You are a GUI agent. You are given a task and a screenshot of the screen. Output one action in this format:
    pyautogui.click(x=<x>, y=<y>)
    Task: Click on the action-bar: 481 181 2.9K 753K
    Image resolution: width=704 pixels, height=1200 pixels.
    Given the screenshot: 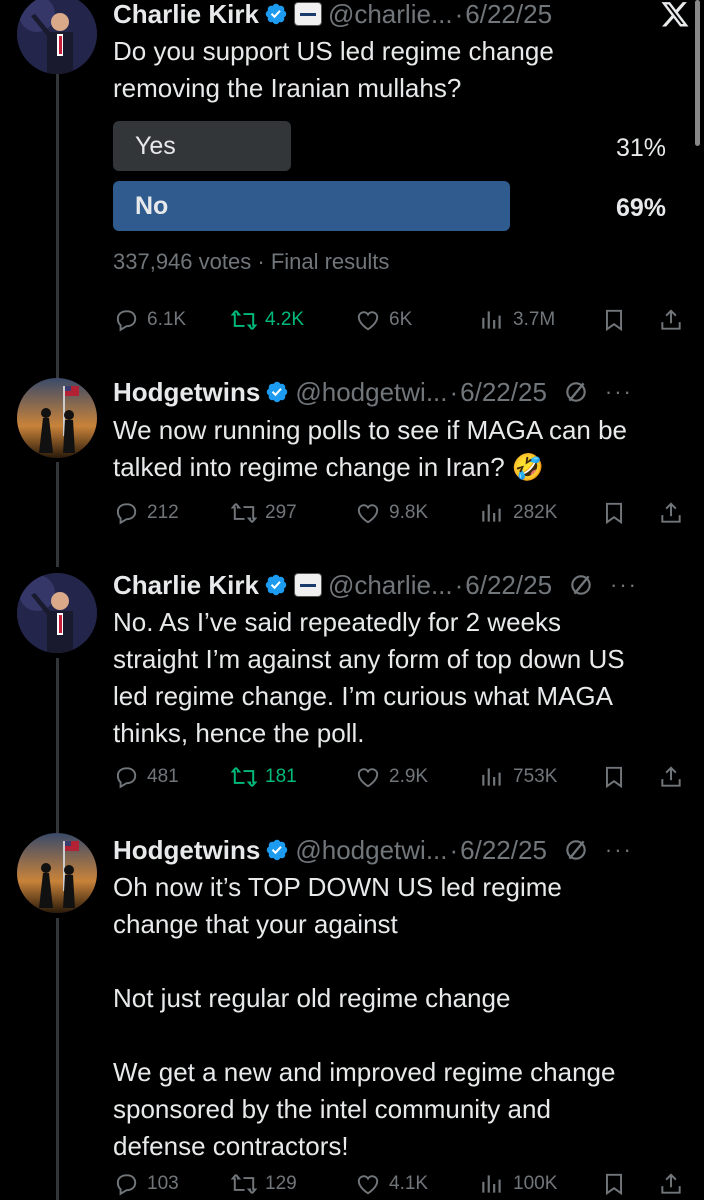 What is the action you would take?
    pyautogui.click(x=400, y=777)
    